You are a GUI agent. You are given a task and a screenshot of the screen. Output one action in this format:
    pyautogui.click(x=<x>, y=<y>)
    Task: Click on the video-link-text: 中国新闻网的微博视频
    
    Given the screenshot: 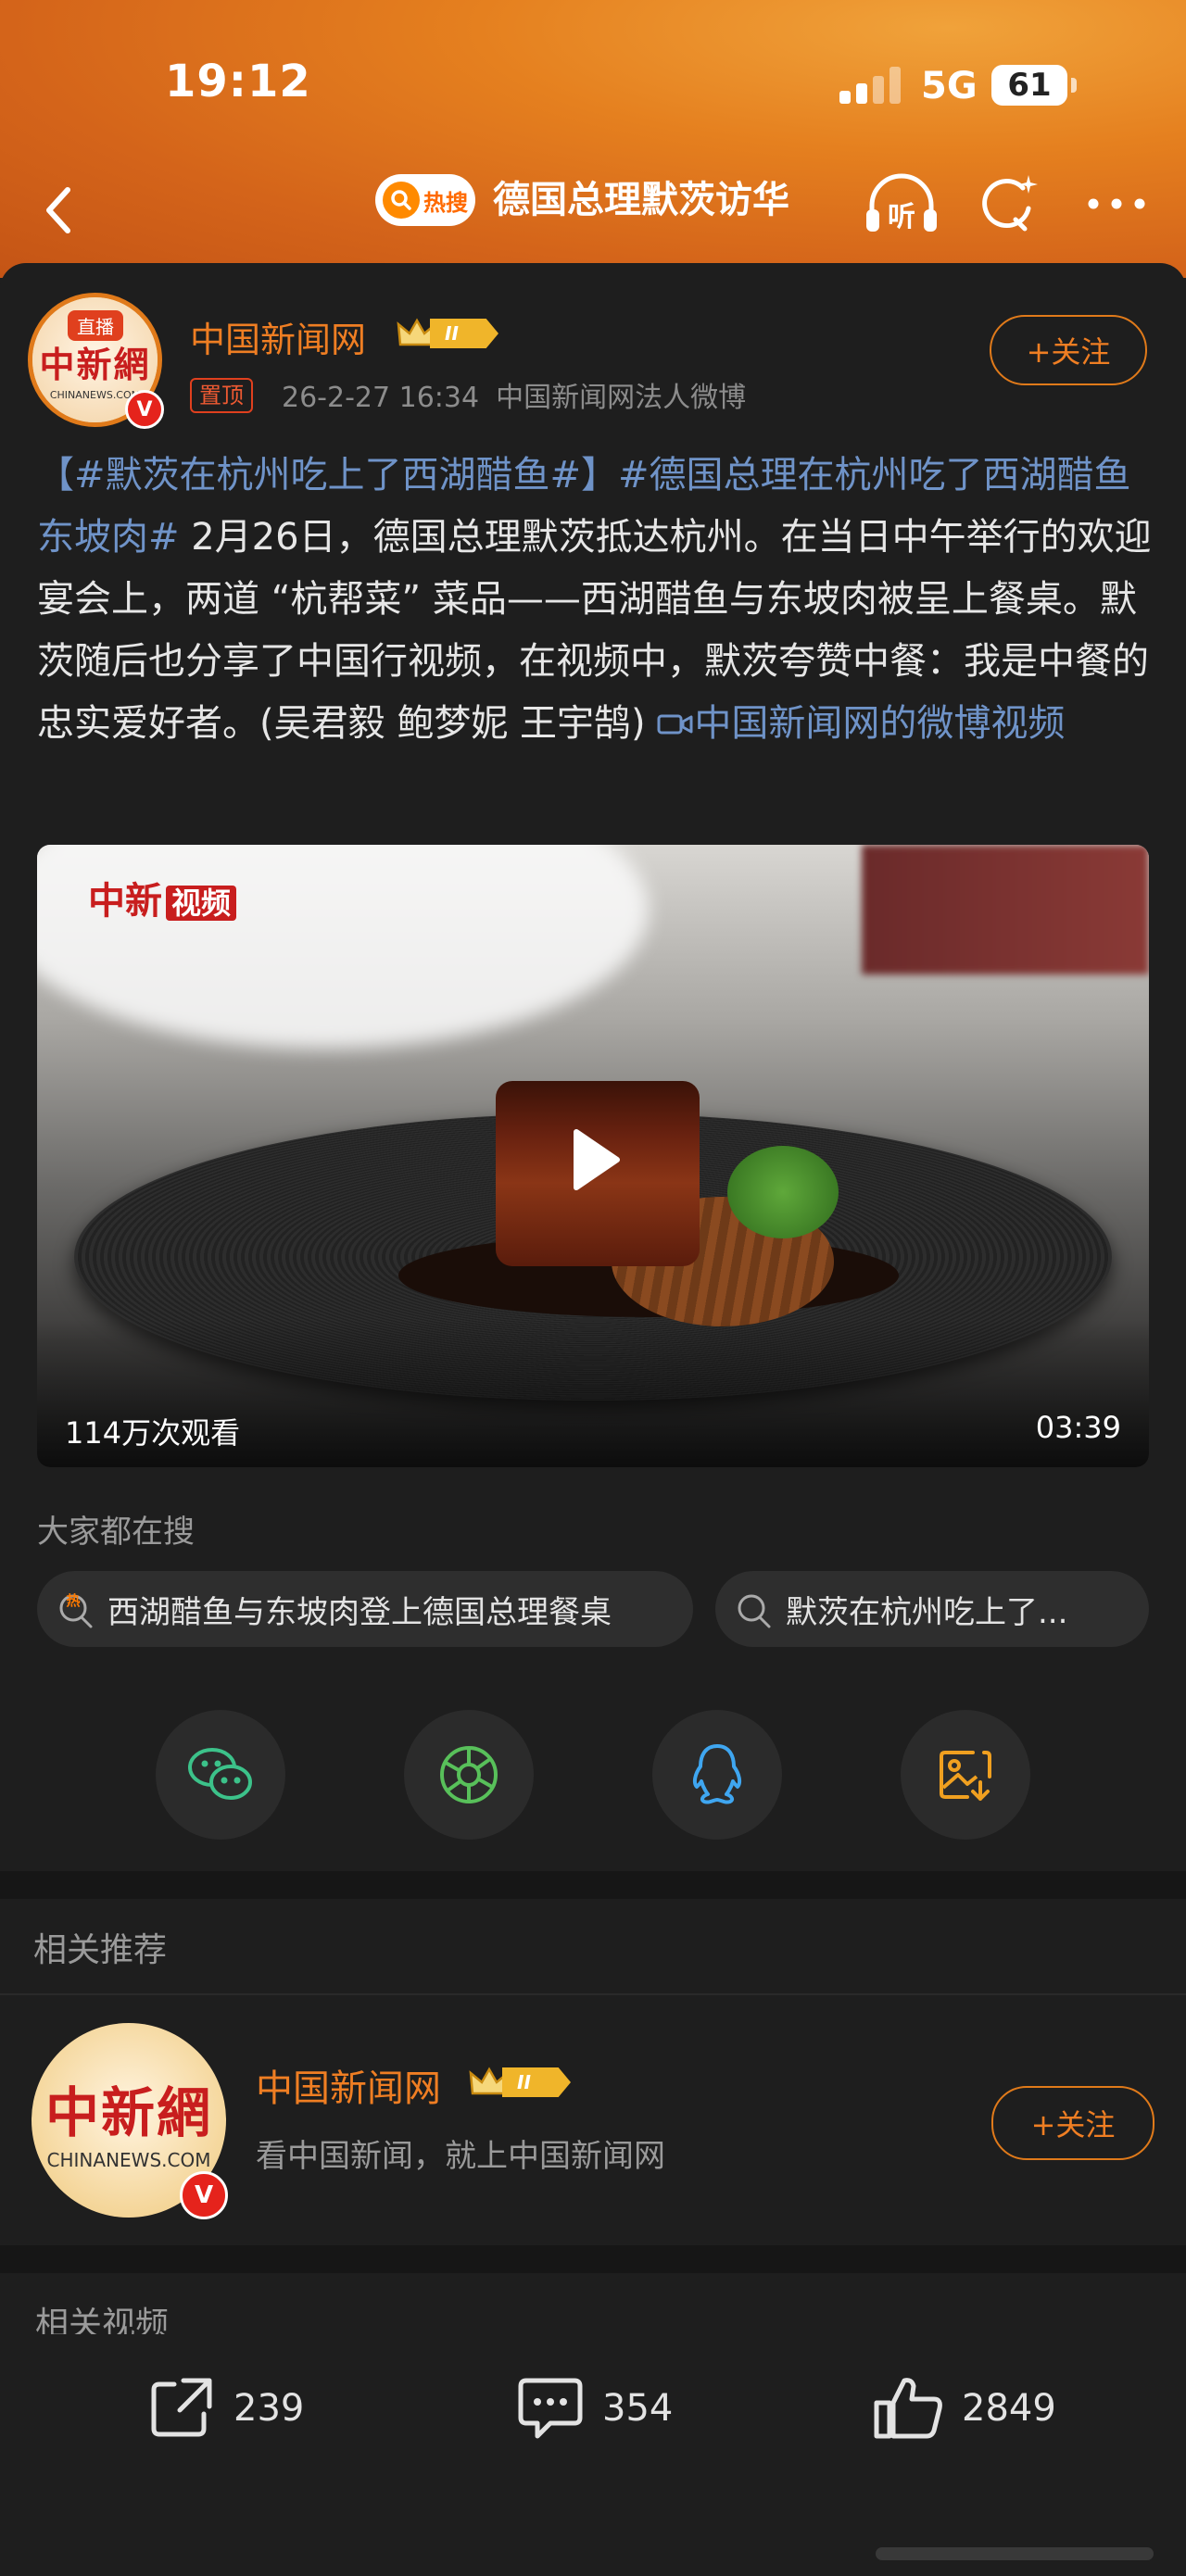 What is the action you would take?
    pyautogui.click(x=880, y=723)
    